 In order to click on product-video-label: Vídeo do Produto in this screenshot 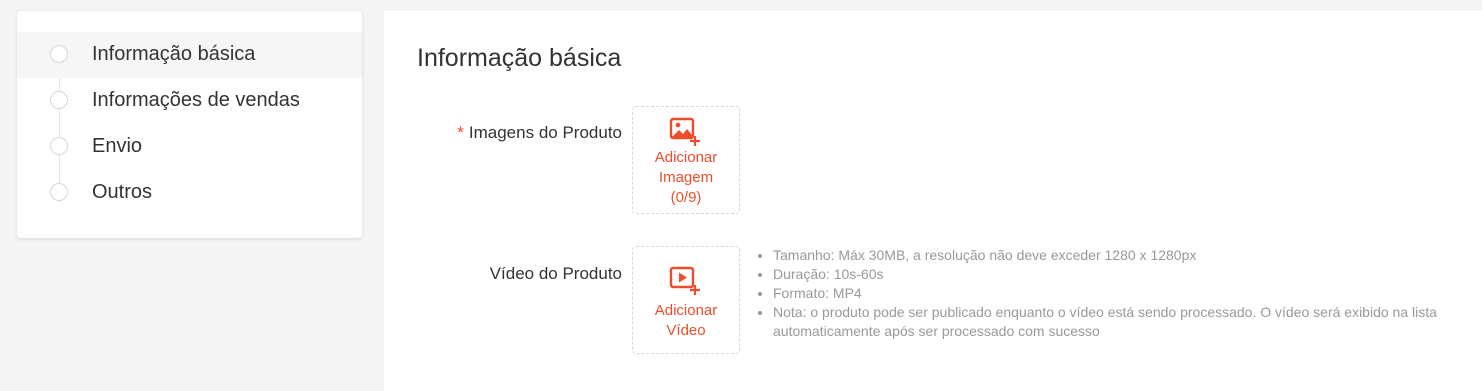, I will do `click(555, 273)`.